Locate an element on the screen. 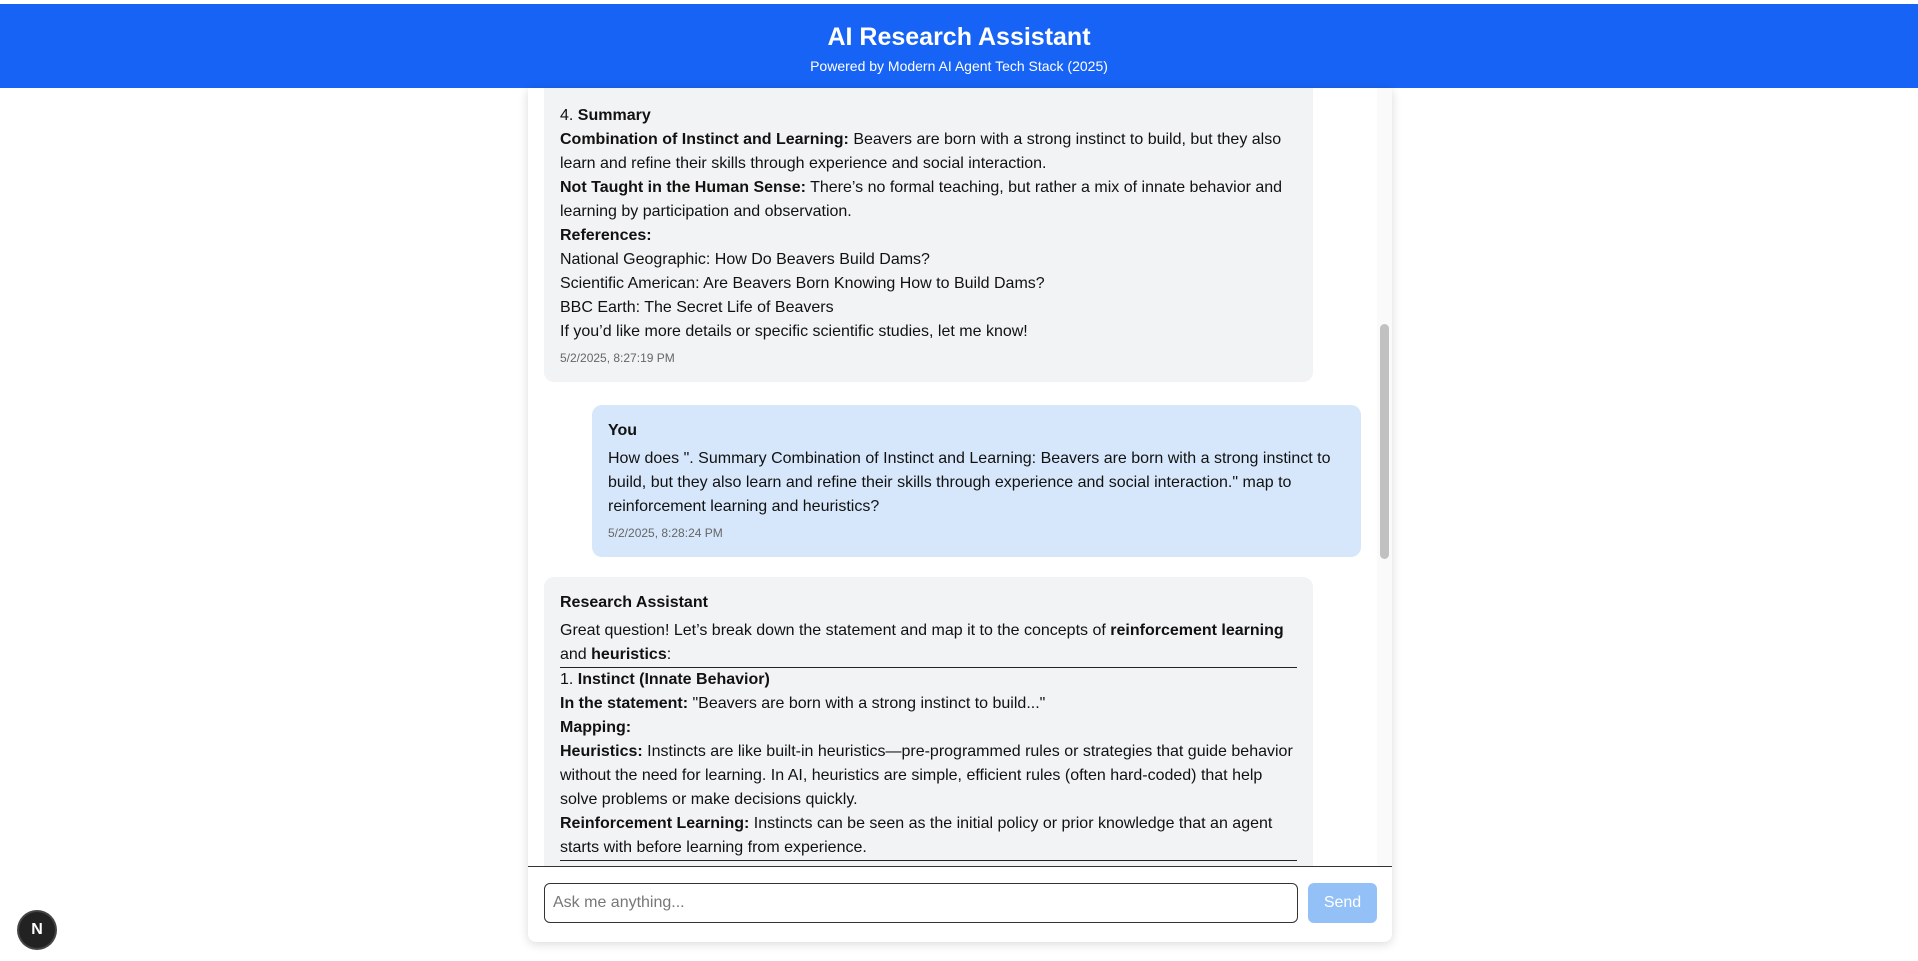  reference-item: BBC Earth: The Secret Life of Beavers is located at coordinates (697, 307).